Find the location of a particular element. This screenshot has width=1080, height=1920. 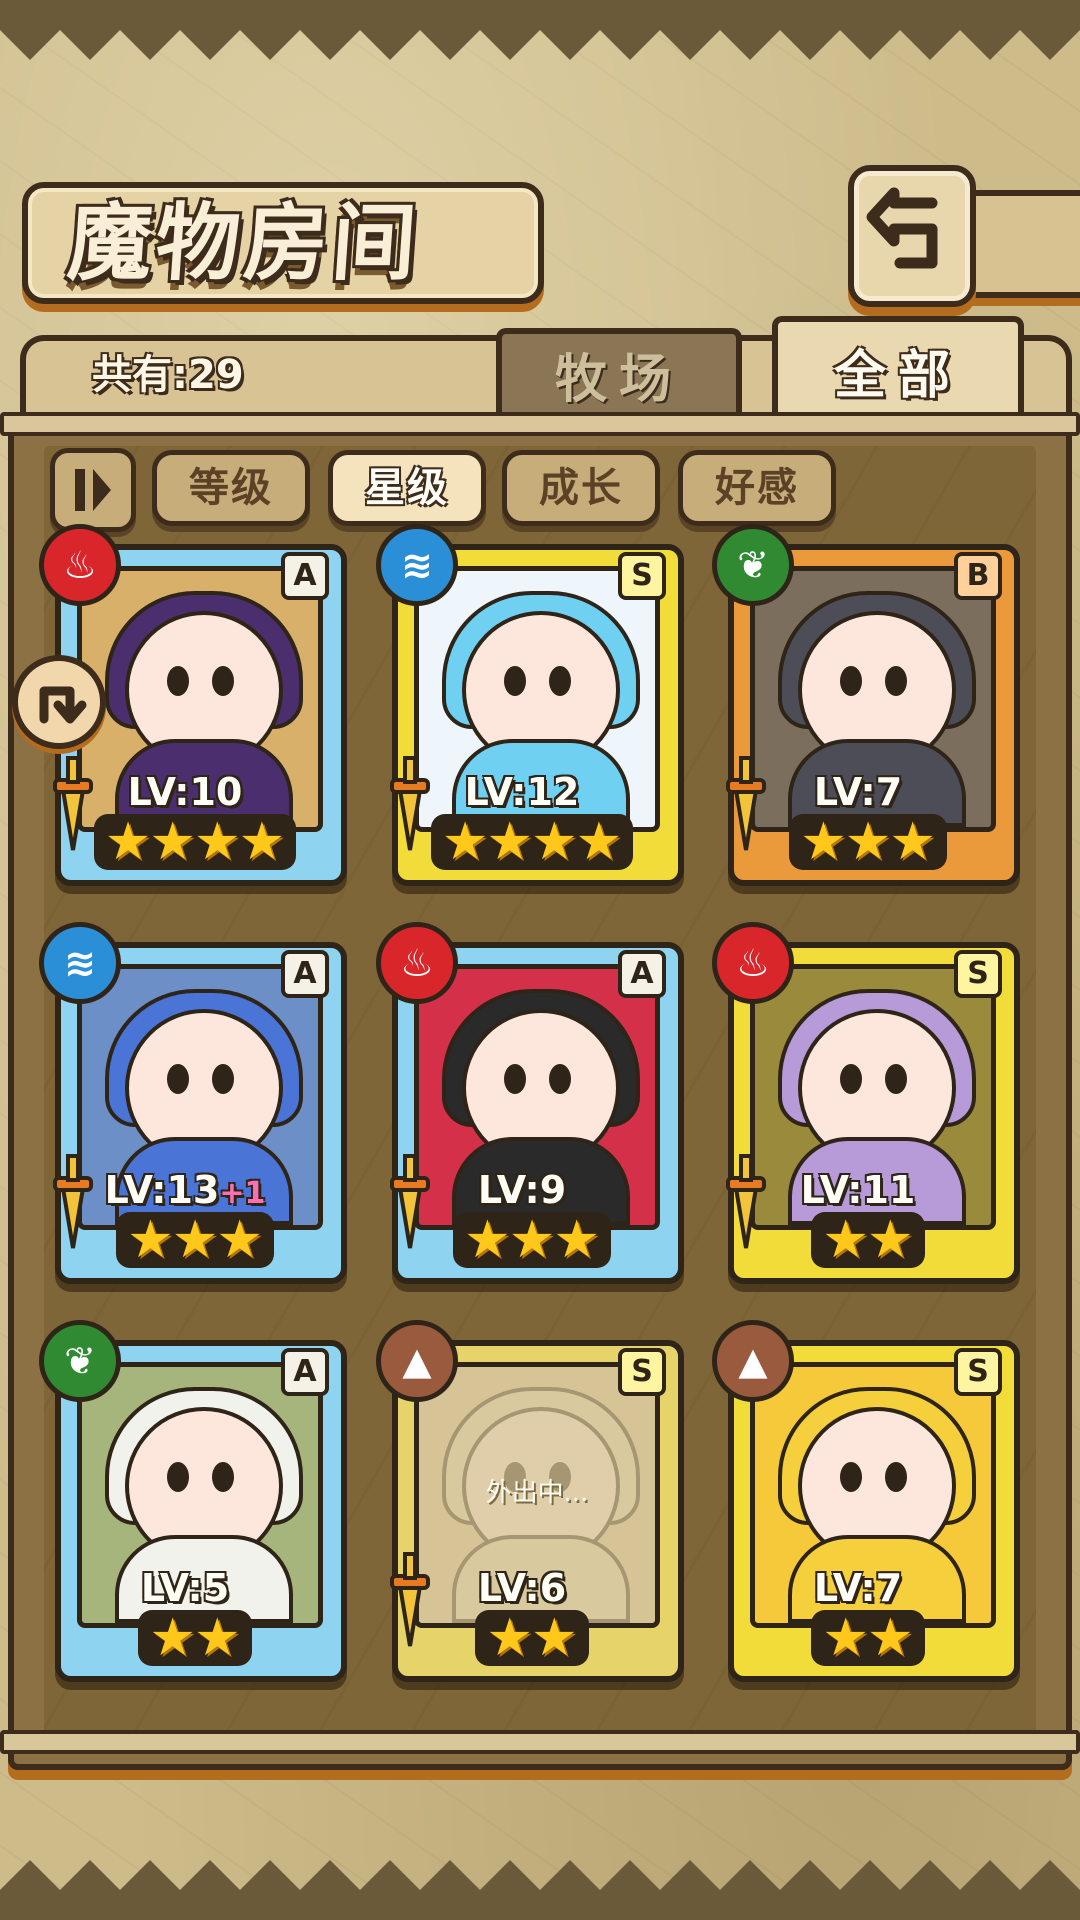

top-rail is located at coordinates (540, 424).